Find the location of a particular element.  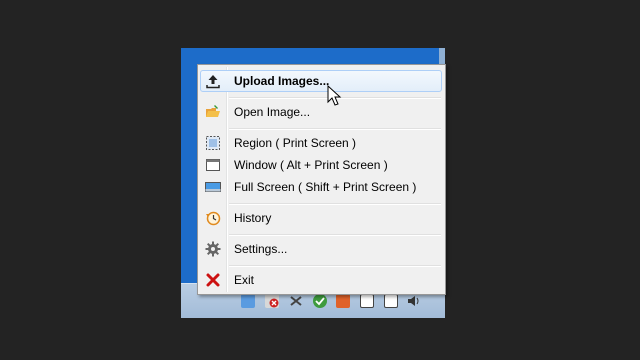

menu-item-full-screen: Full Screen ( Shift + Print Screen ) is located at coordinates (321, 187).